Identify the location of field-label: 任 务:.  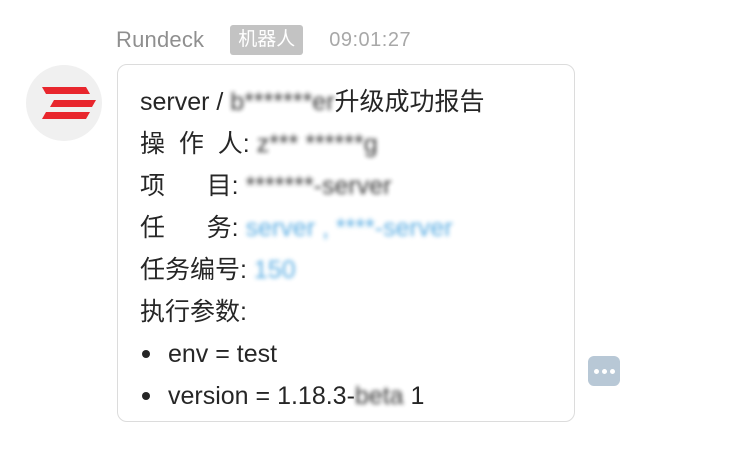
(193, 228).